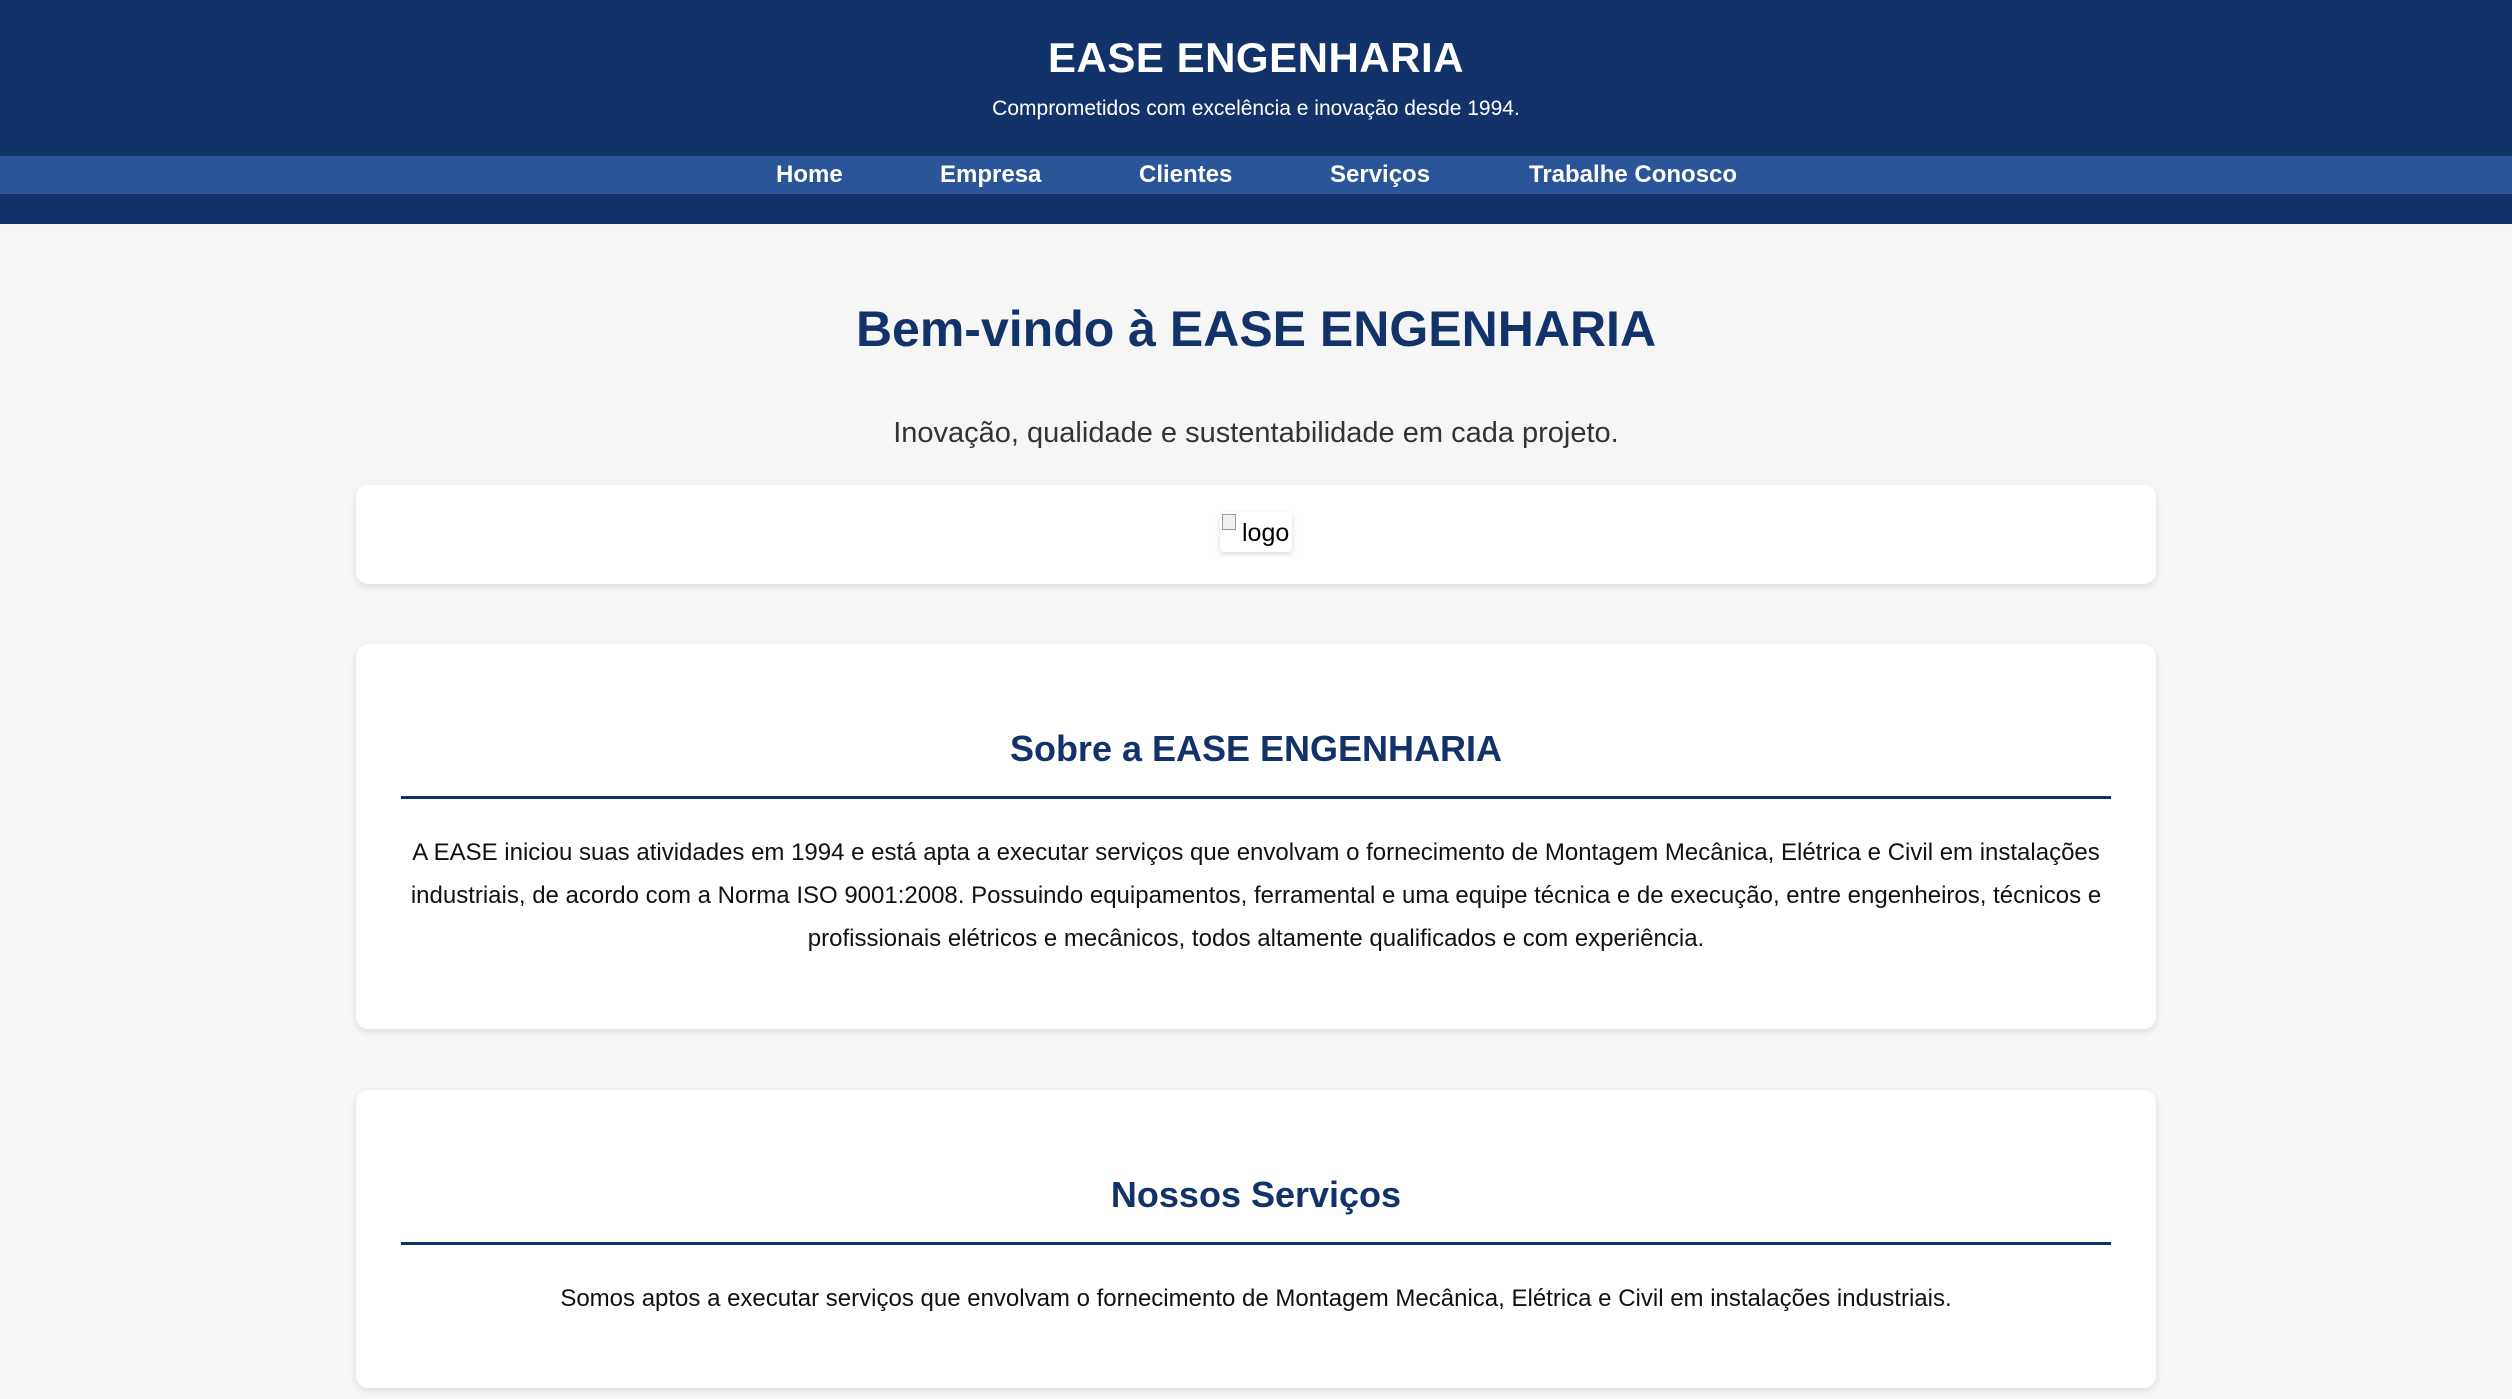 The width and height of the screenshot is (2512, 1399). Describe the element at coordinates (1256, 797) in the screenshot. I see `about-divider` at that location.